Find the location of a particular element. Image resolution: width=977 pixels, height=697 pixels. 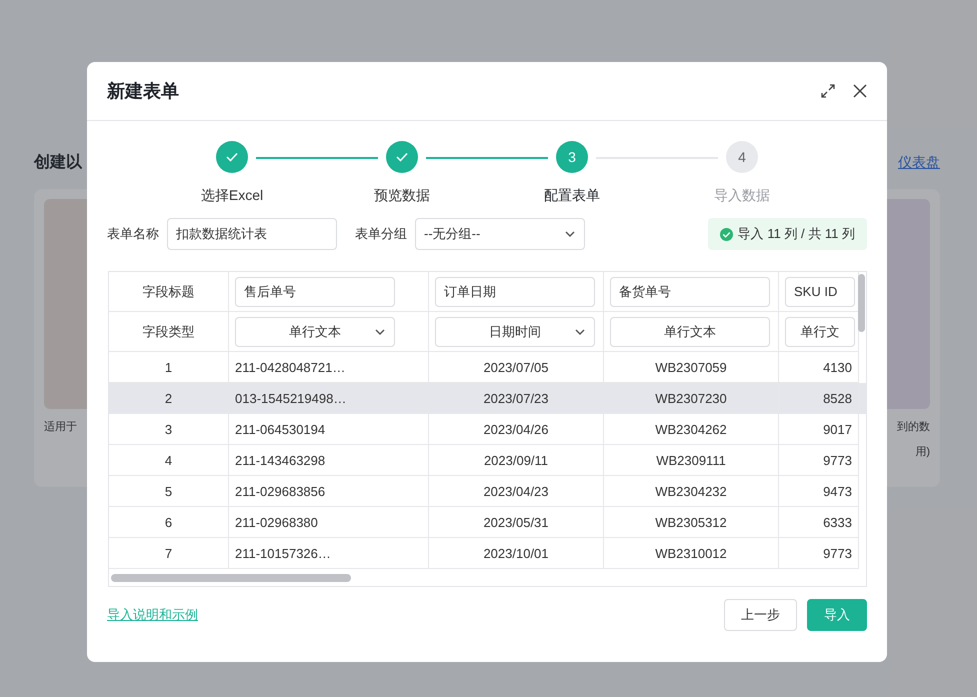

check-circle-icon is located at coordinates (726, 234).